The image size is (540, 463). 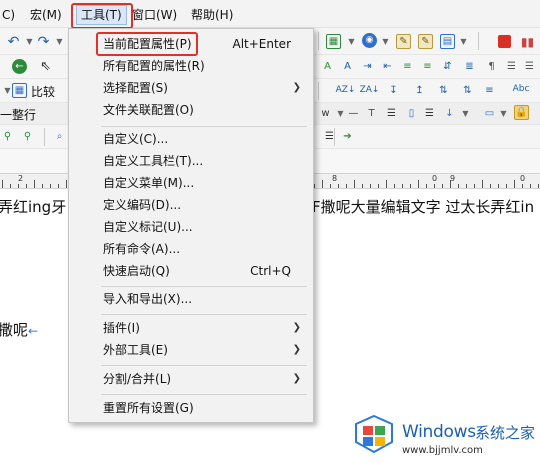 I want to click on wrap-mode-label: 一整行, so click(x=18, y=114).